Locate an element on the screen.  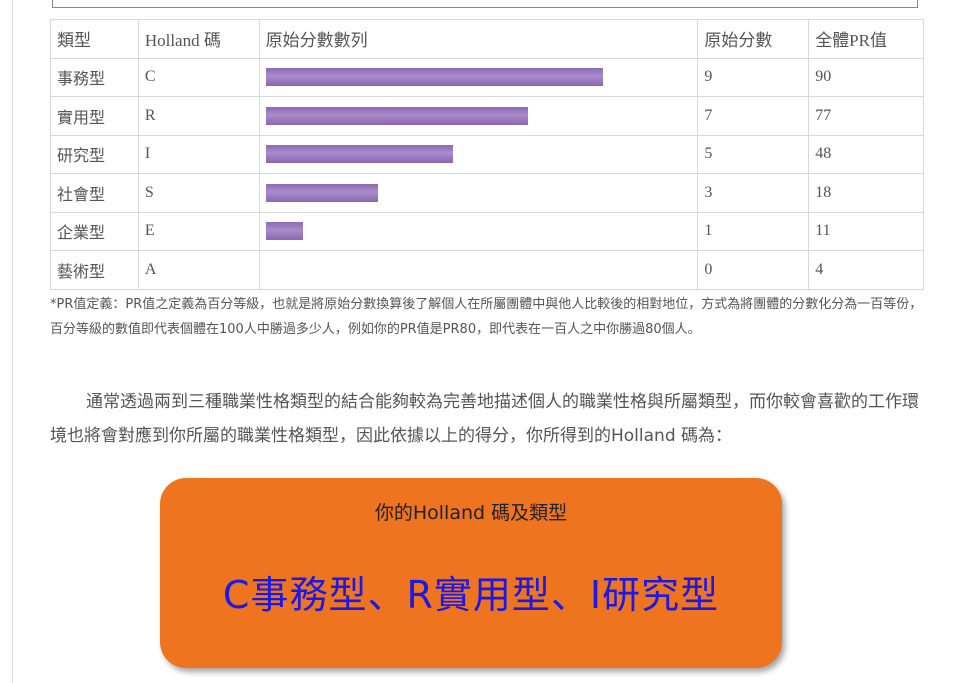
header-score-bar: 原始分數數列 is located at coordinates (478, 39).